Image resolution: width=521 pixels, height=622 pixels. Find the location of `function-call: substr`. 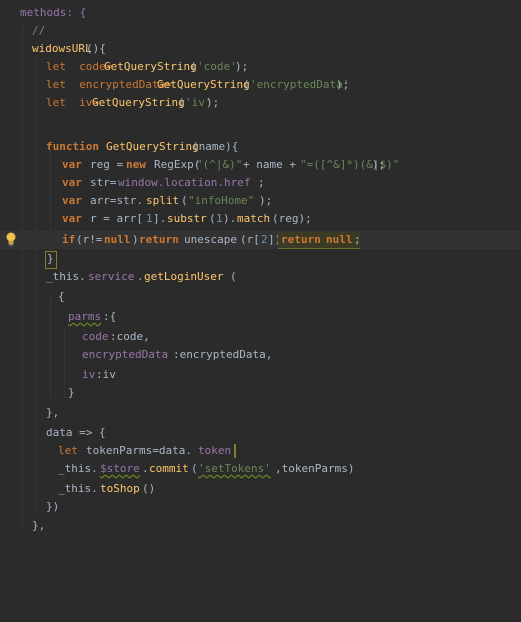

function-call: substr is located at coordinates (187, 218).